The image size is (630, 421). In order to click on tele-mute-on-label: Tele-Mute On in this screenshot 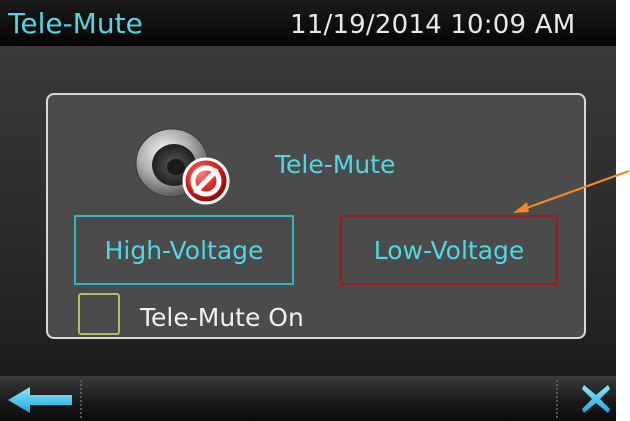, I will do `click(222, 317)`.